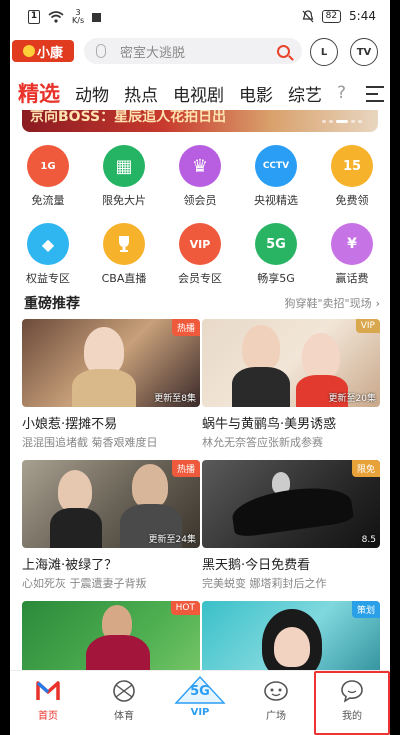 The height and width of the screenshot is (735, 400). Describe the element at coordinates (256, 565) in the screenshot. I see `card-title: 黑天鹅·今日免费看` at that location.